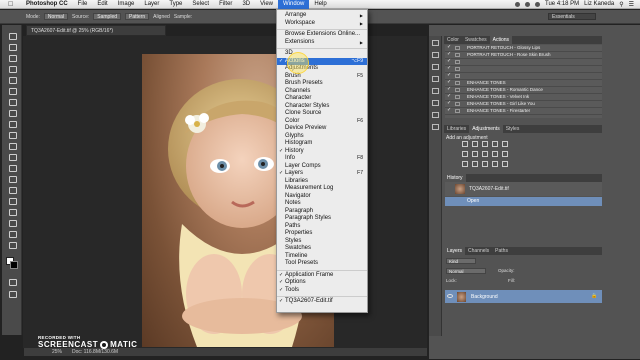  I want to click on menu-item-layer-comps: Layer Comps, so click(322, 167).